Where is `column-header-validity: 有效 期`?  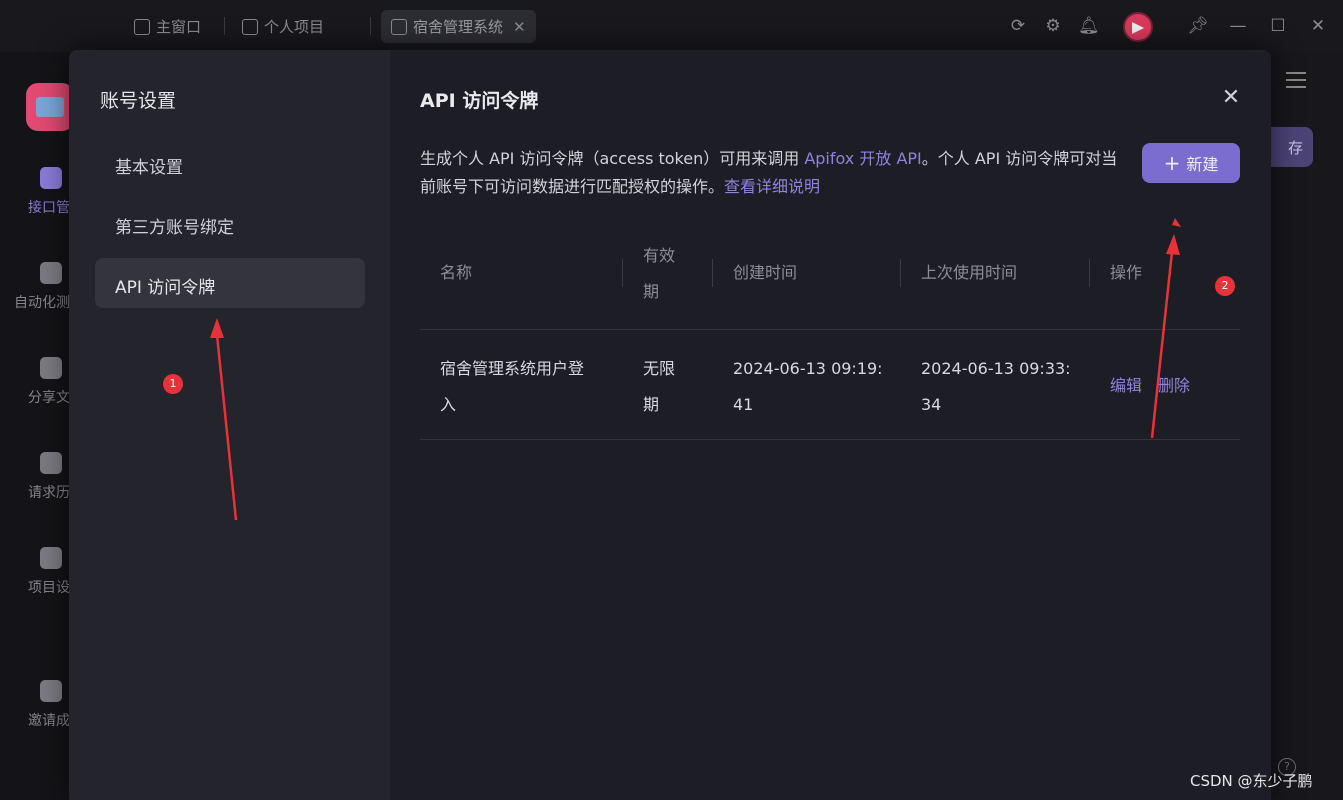 column-header-validity: 有效 期 is located at coordinates (659, 274).